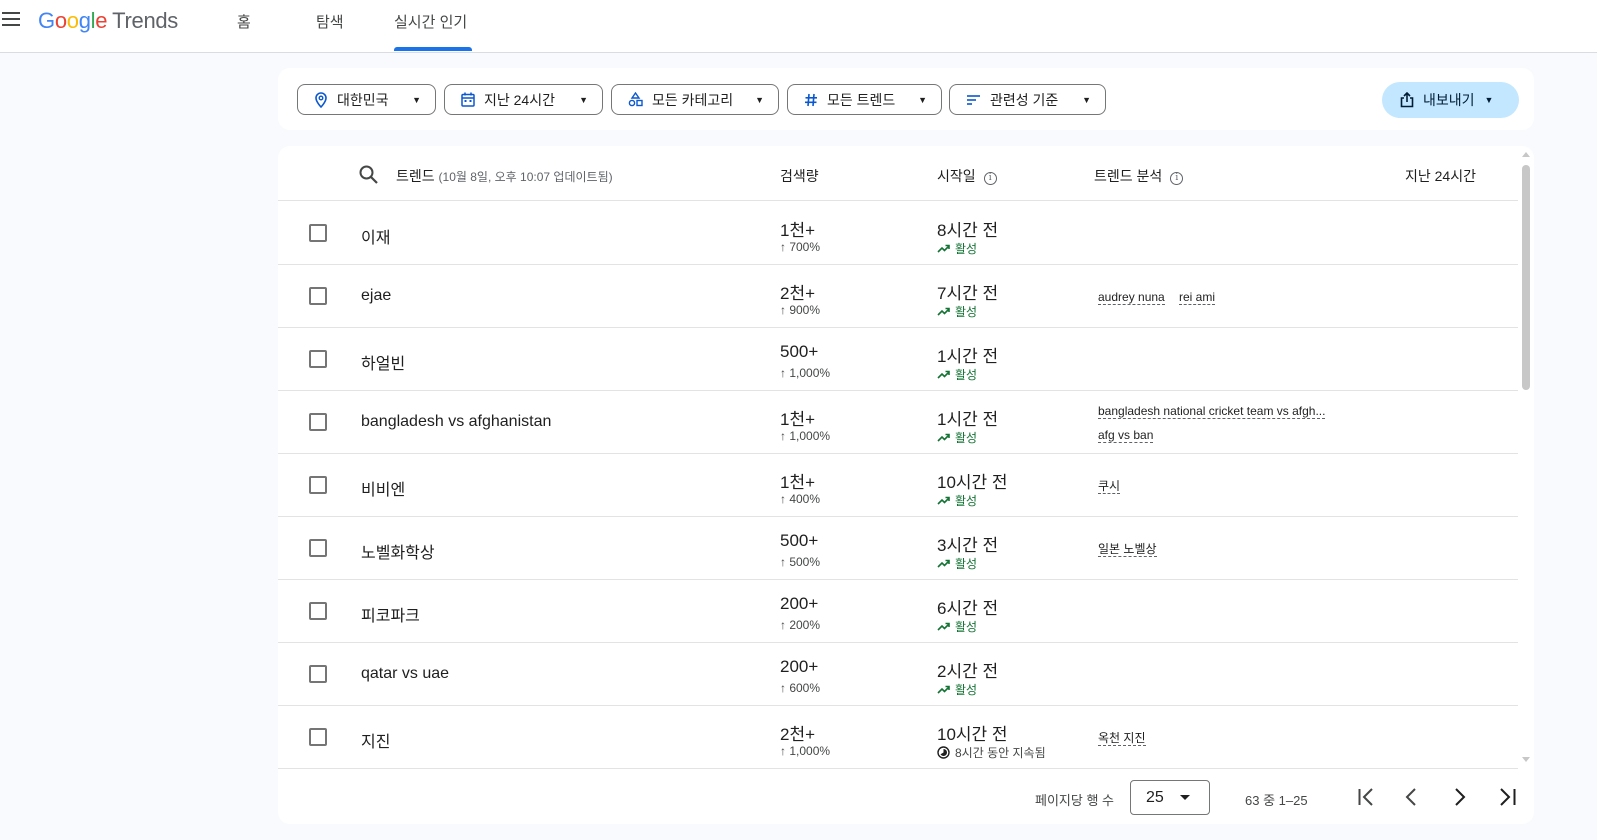 This screenshot has width=1597, height=840. What do you see at coordinates (898, 737) in the screenshot?
I see `table-row: 지진 2천+ ↑ 1,000% 10시간 전 8시간 동안 지속됨 옥천 지진` at bounding box center [898, 737].